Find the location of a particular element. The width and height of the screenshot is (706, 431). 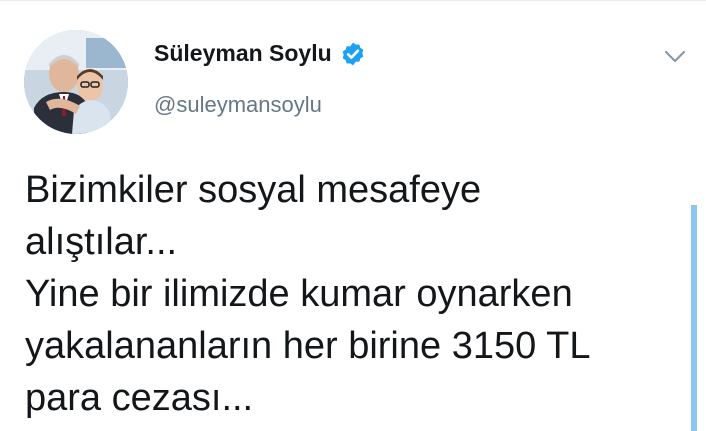

chevron-down-icon is located at coordinates (675, 57).